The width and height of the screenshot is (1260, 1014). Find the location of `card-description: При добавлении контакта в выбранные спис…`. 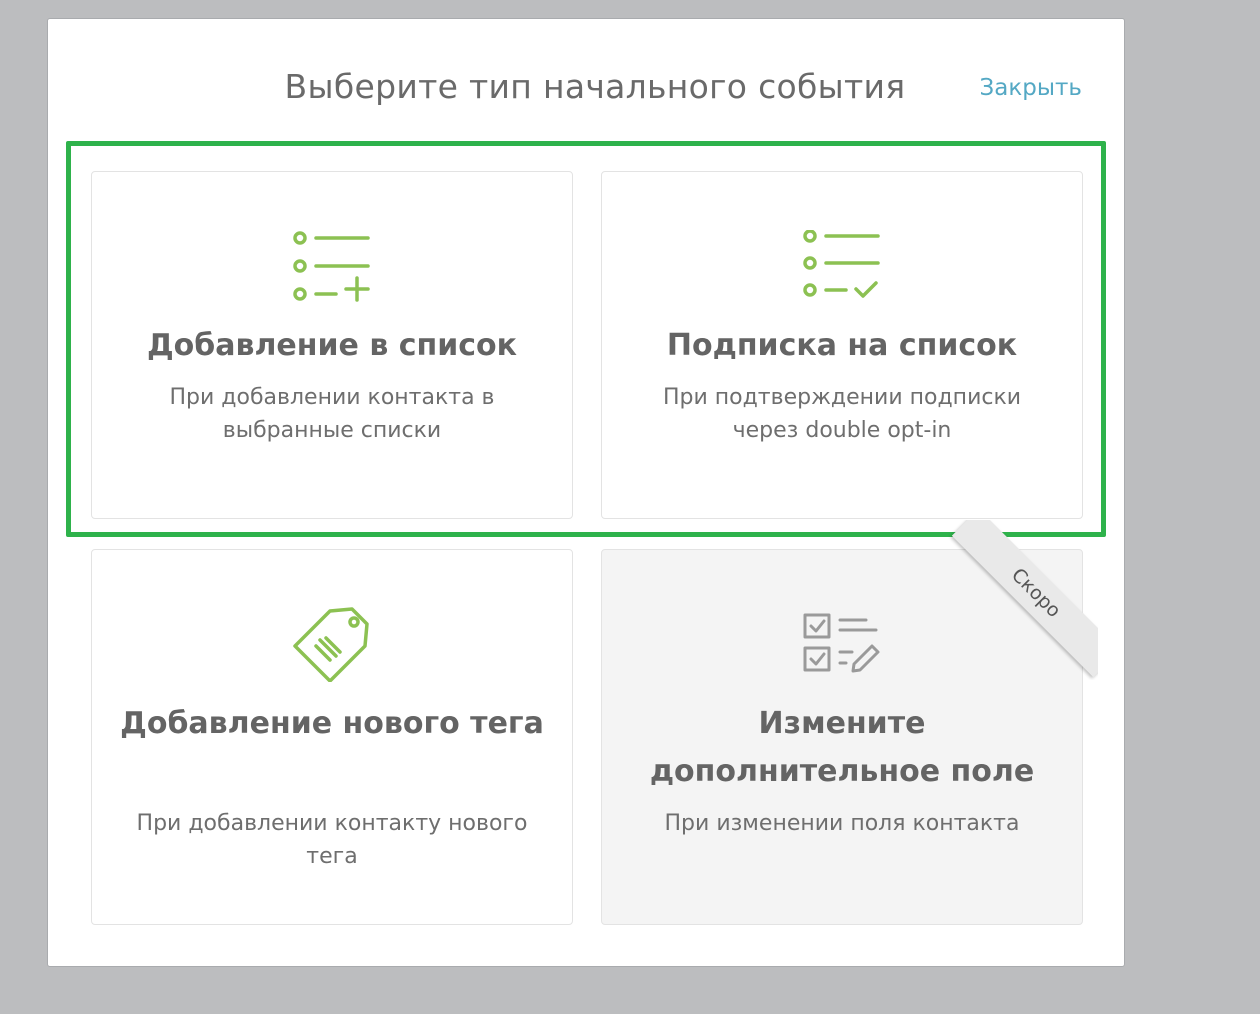

card-description: При добавлении контакта в выбранные спис… is located at coordinates (332, 414).